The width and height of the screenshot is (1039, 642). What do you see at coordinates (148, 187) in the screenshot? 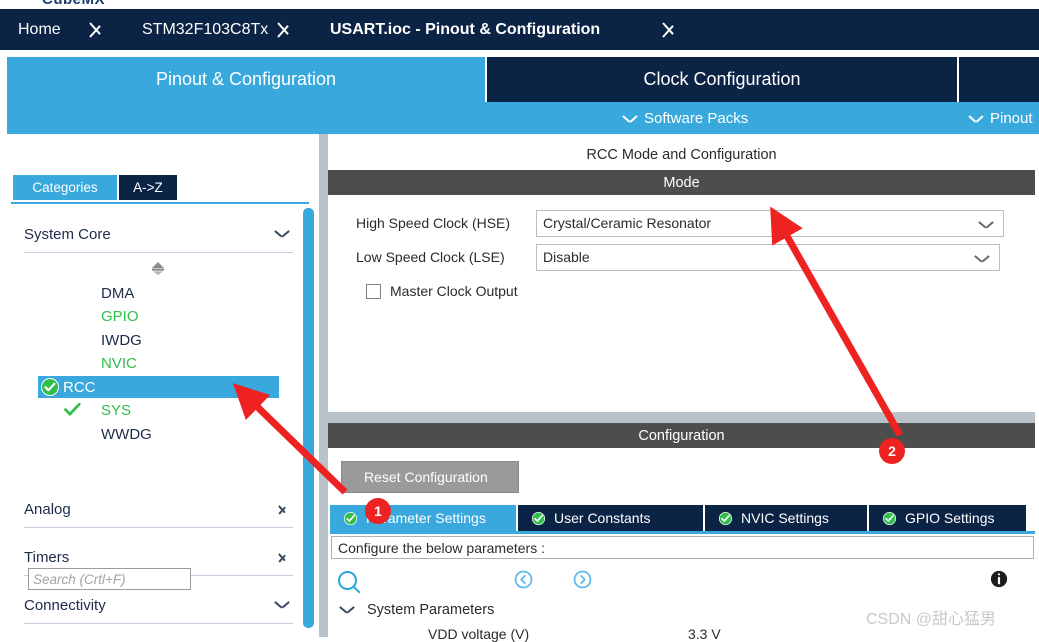
I see `tab-a-to-z: A->Z` at bounding box center [148, 187].